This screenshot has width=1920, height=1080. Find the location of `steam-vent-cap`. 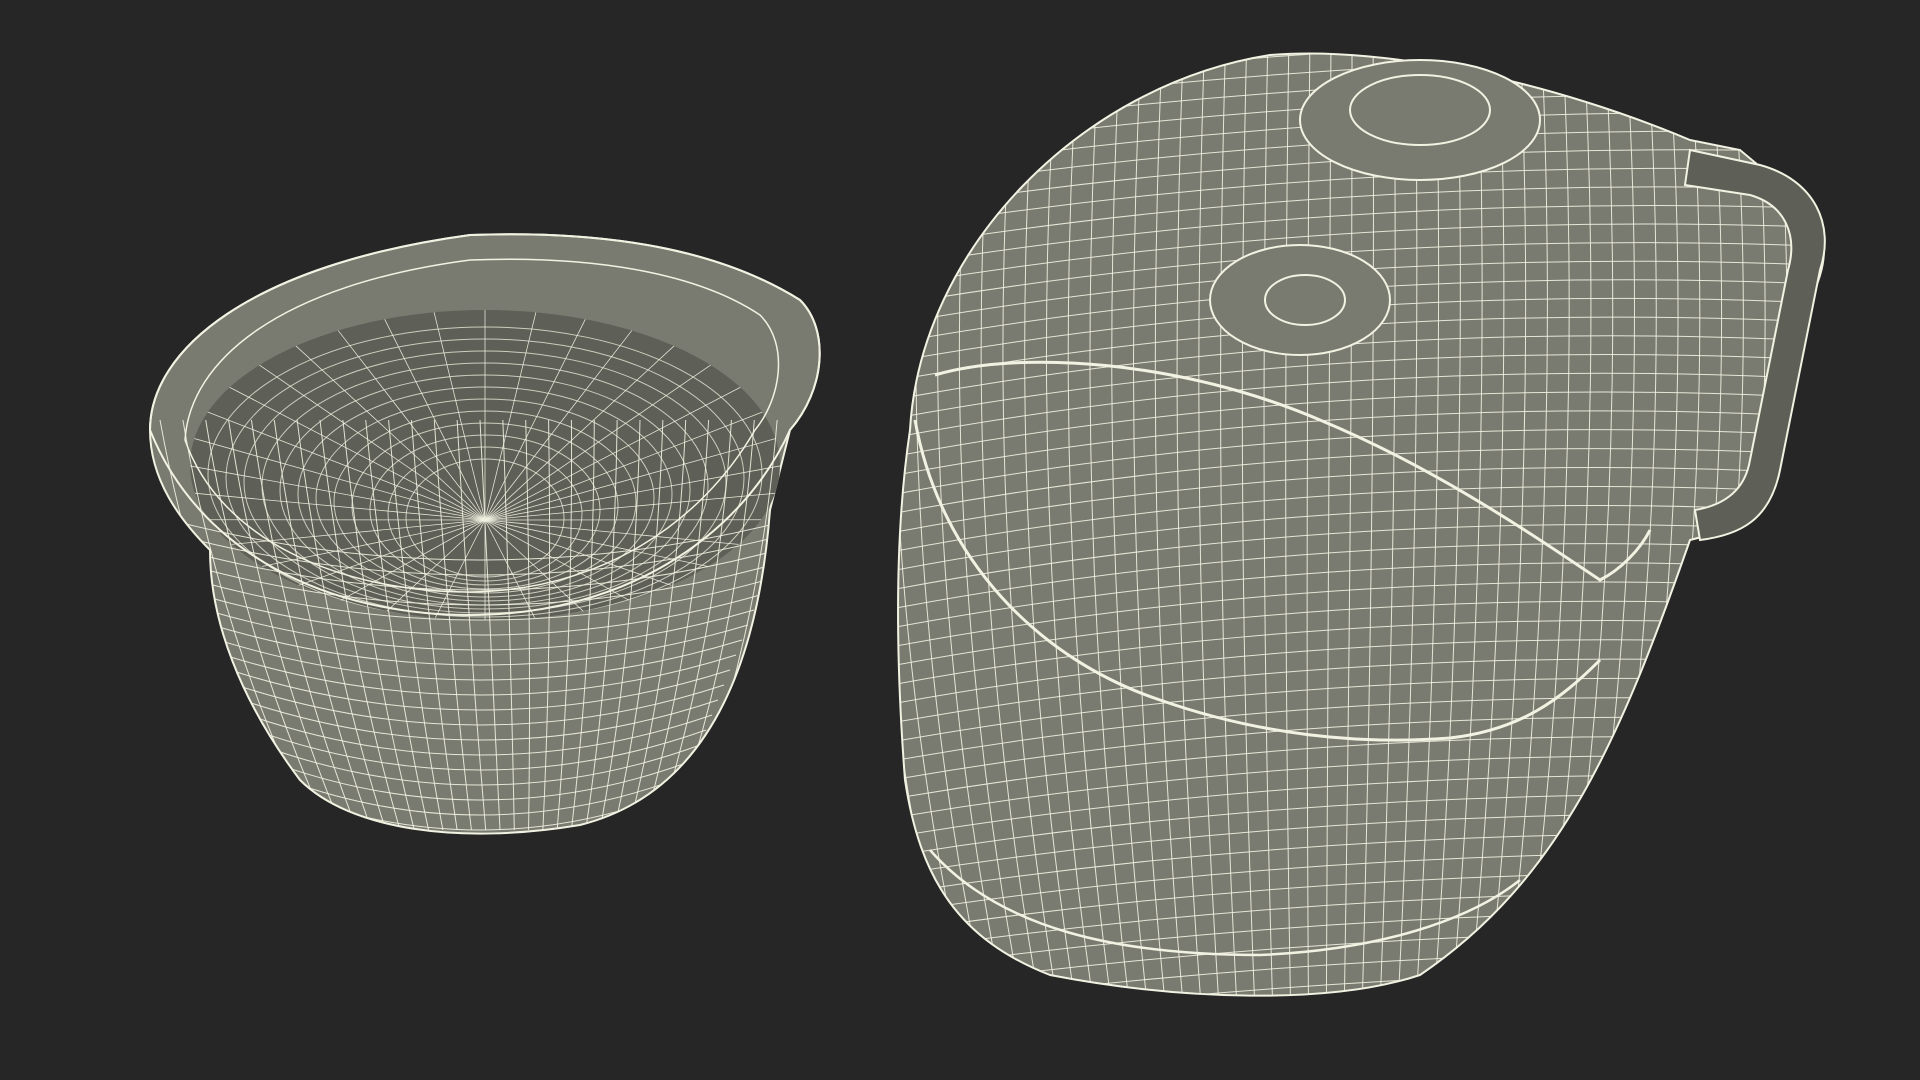

steam-vent-cap is located at coordinates (1420, 110).